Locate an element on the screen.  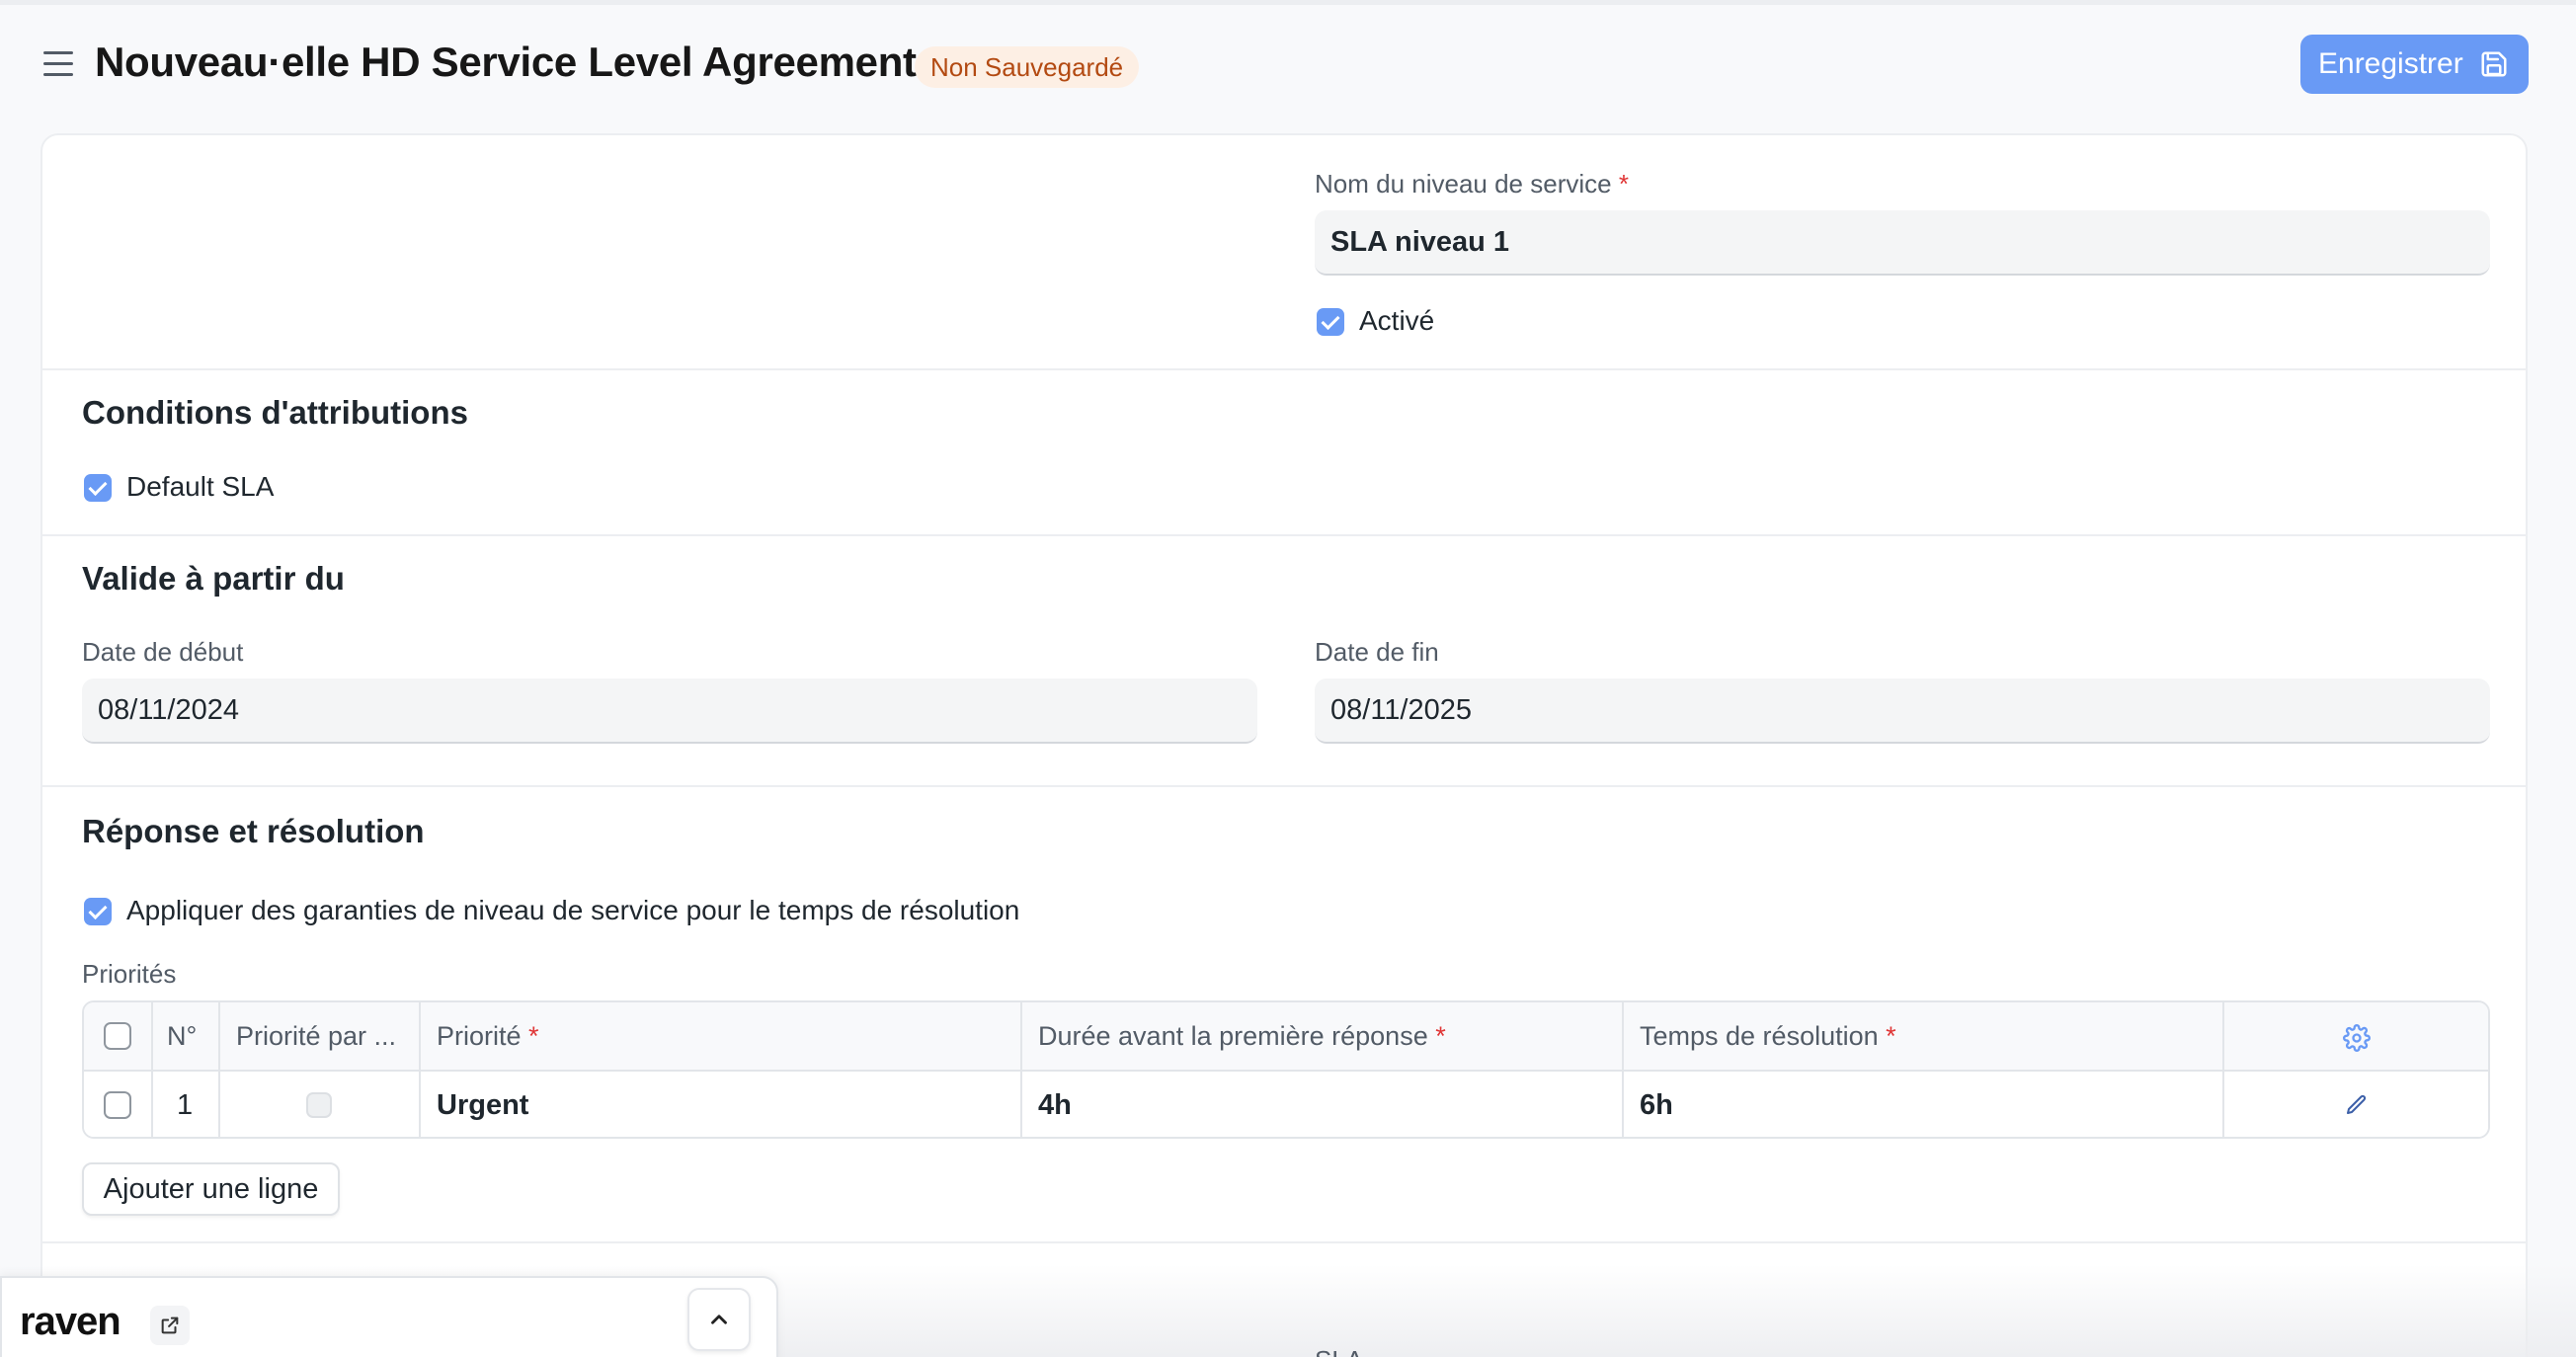
edit-pencil-icon is located at coordinates (2357, 1105).